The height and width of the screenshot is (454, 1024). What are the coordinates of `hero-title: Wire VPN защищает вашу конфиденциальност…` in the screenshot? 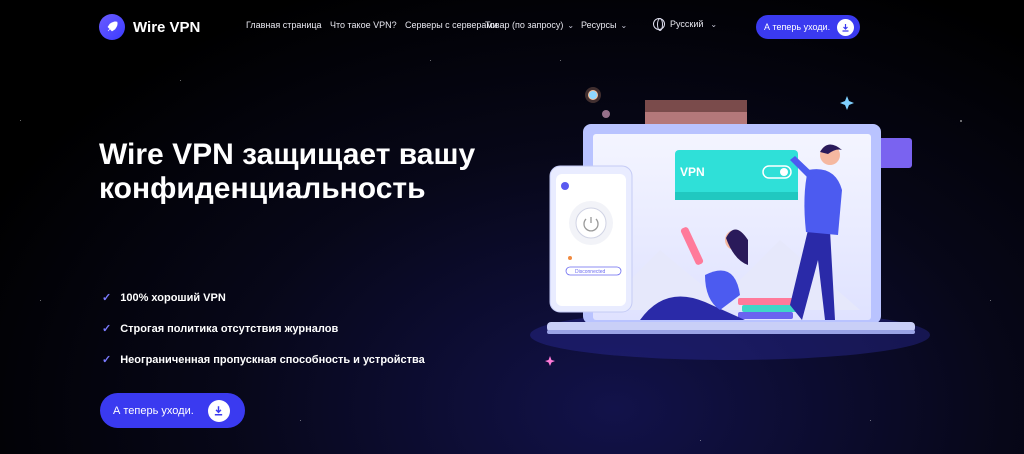 It's located at (287, 171).